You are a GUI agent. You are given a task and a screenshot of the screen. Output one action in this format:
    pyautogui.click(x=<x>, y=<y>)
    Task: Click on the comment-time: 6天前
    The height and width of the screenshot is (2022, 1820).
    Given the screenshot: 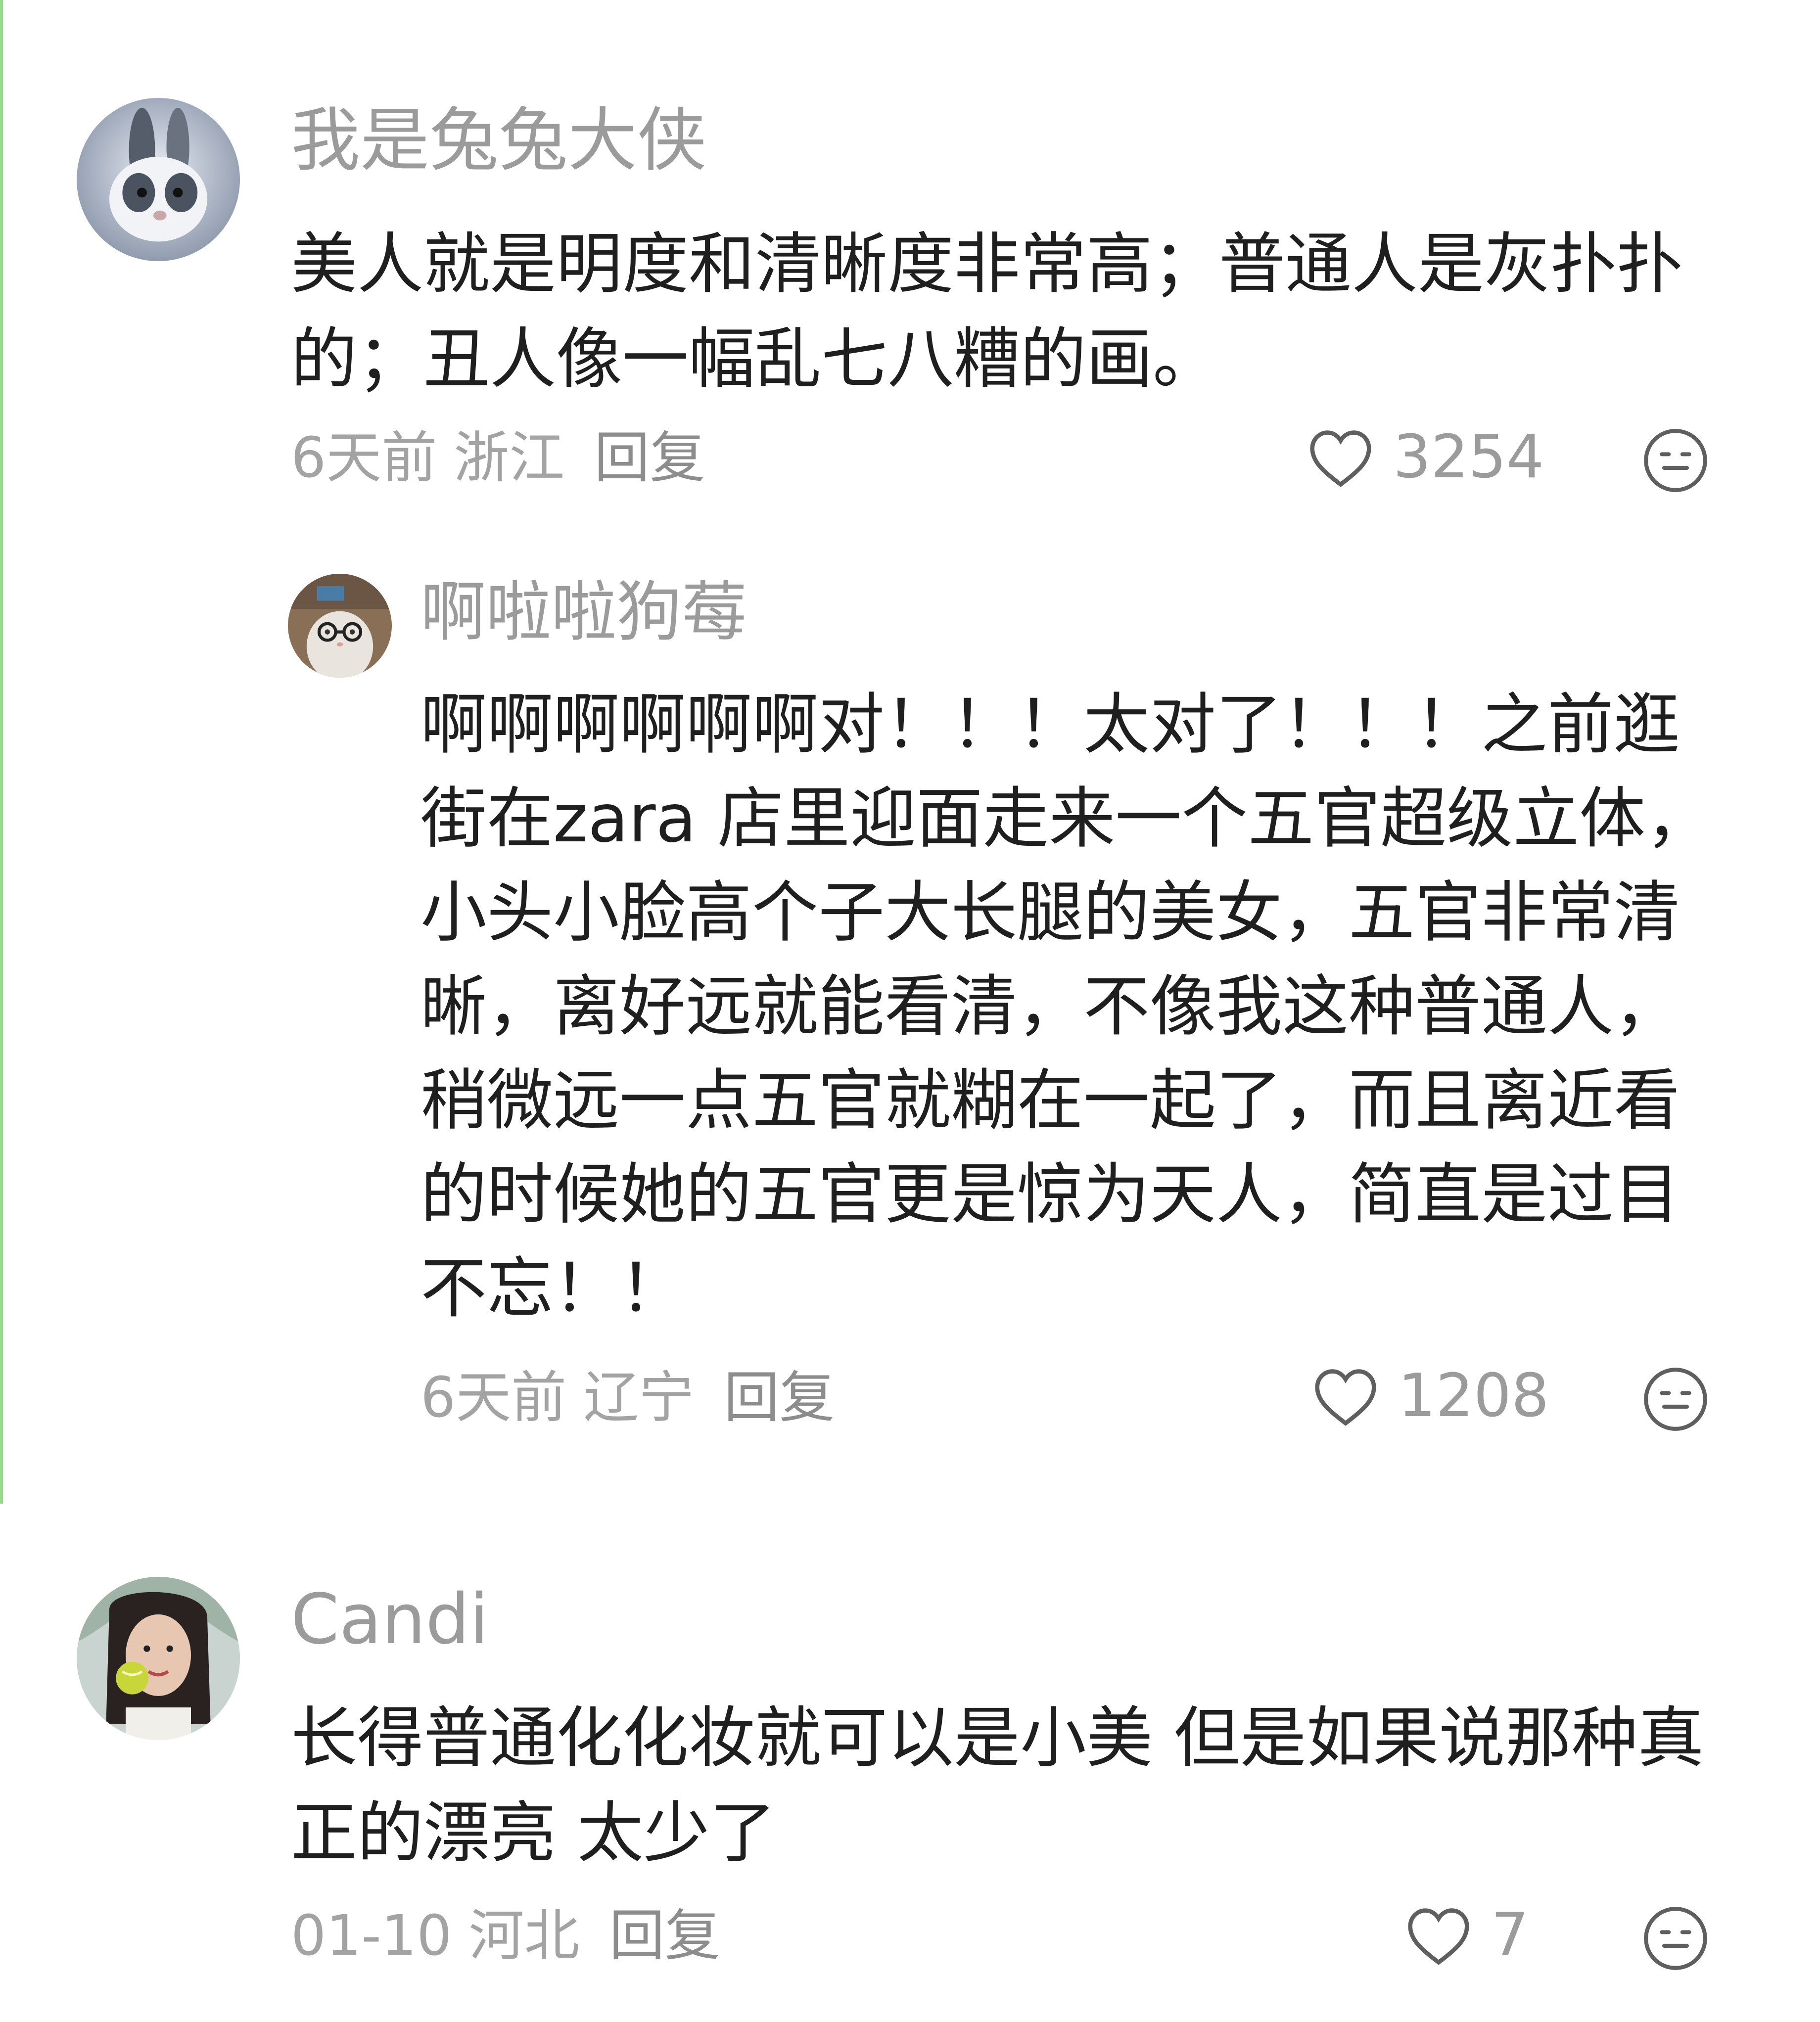 What is the action you would take?
    pyautogui.click(x=364, y=458)
    